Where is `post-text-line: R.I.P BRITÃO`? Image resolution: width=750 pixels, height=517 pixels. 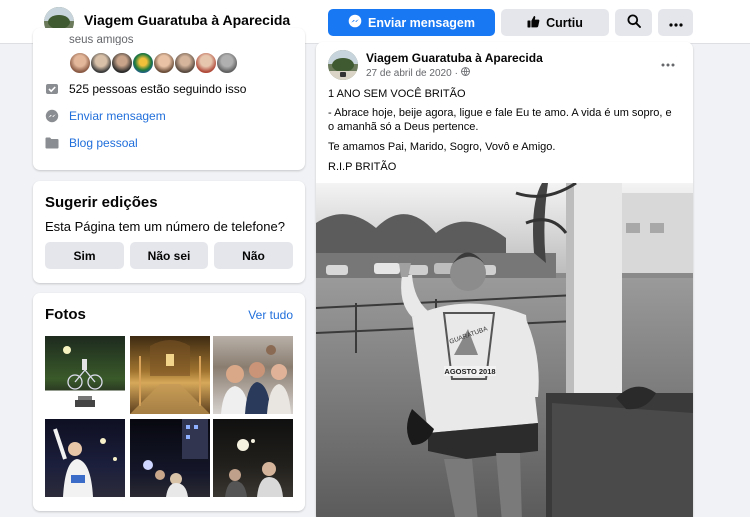 post-text-line: R.I.P BRITÃO is located at coordinates (362, 167).